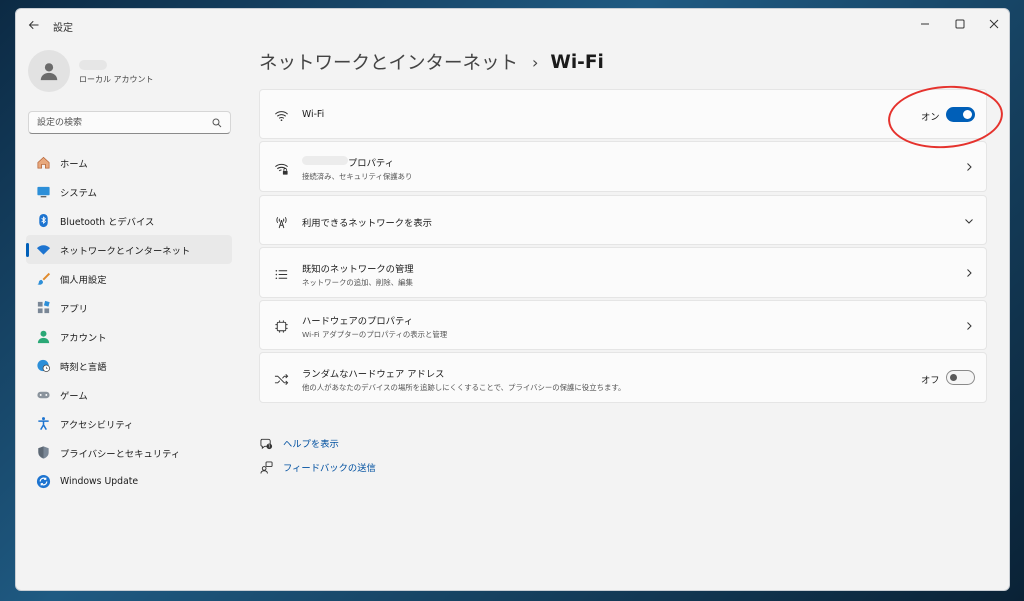 The width and height of the screenshot is (1024, 601). Describe the element at coordinates (125, 251) in the screenshot. I see `sidebar-item-label: ネットワークとインターネット` at that location.